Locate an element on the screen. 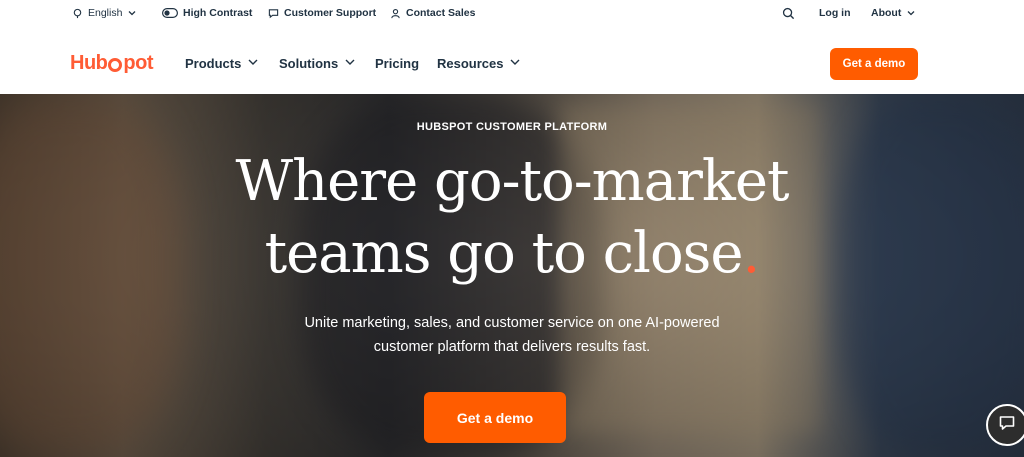  nav-products-label: Products is located at coordinates (213, 63).